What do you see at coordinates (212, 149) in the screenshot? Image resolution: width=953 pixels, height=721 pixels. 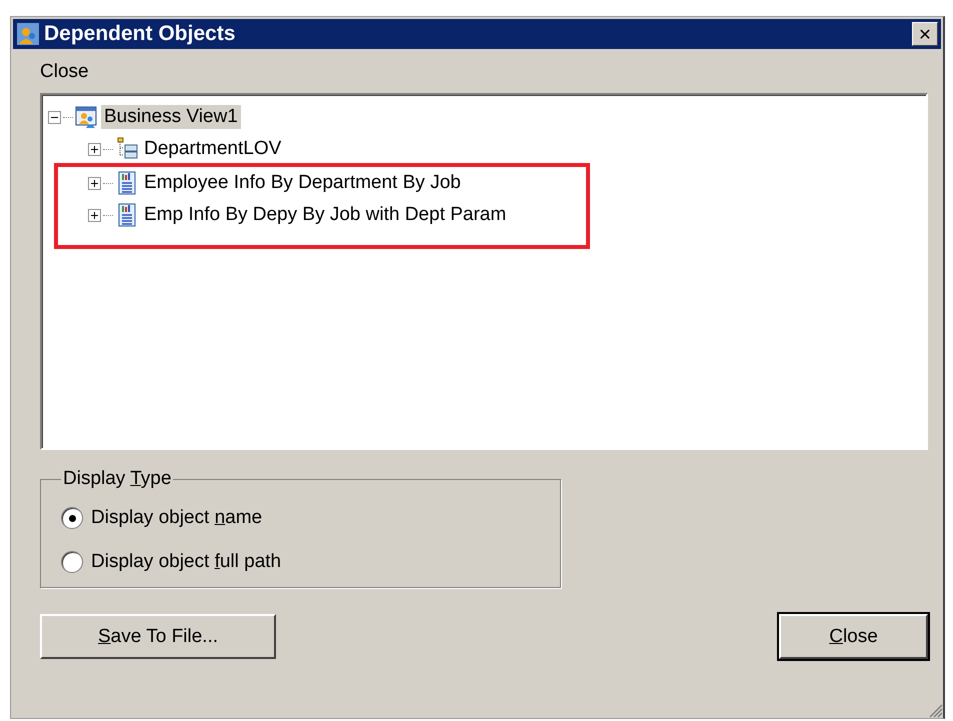 I see `tree-item: DepartmentLOV` at bounding box center [212, 149].